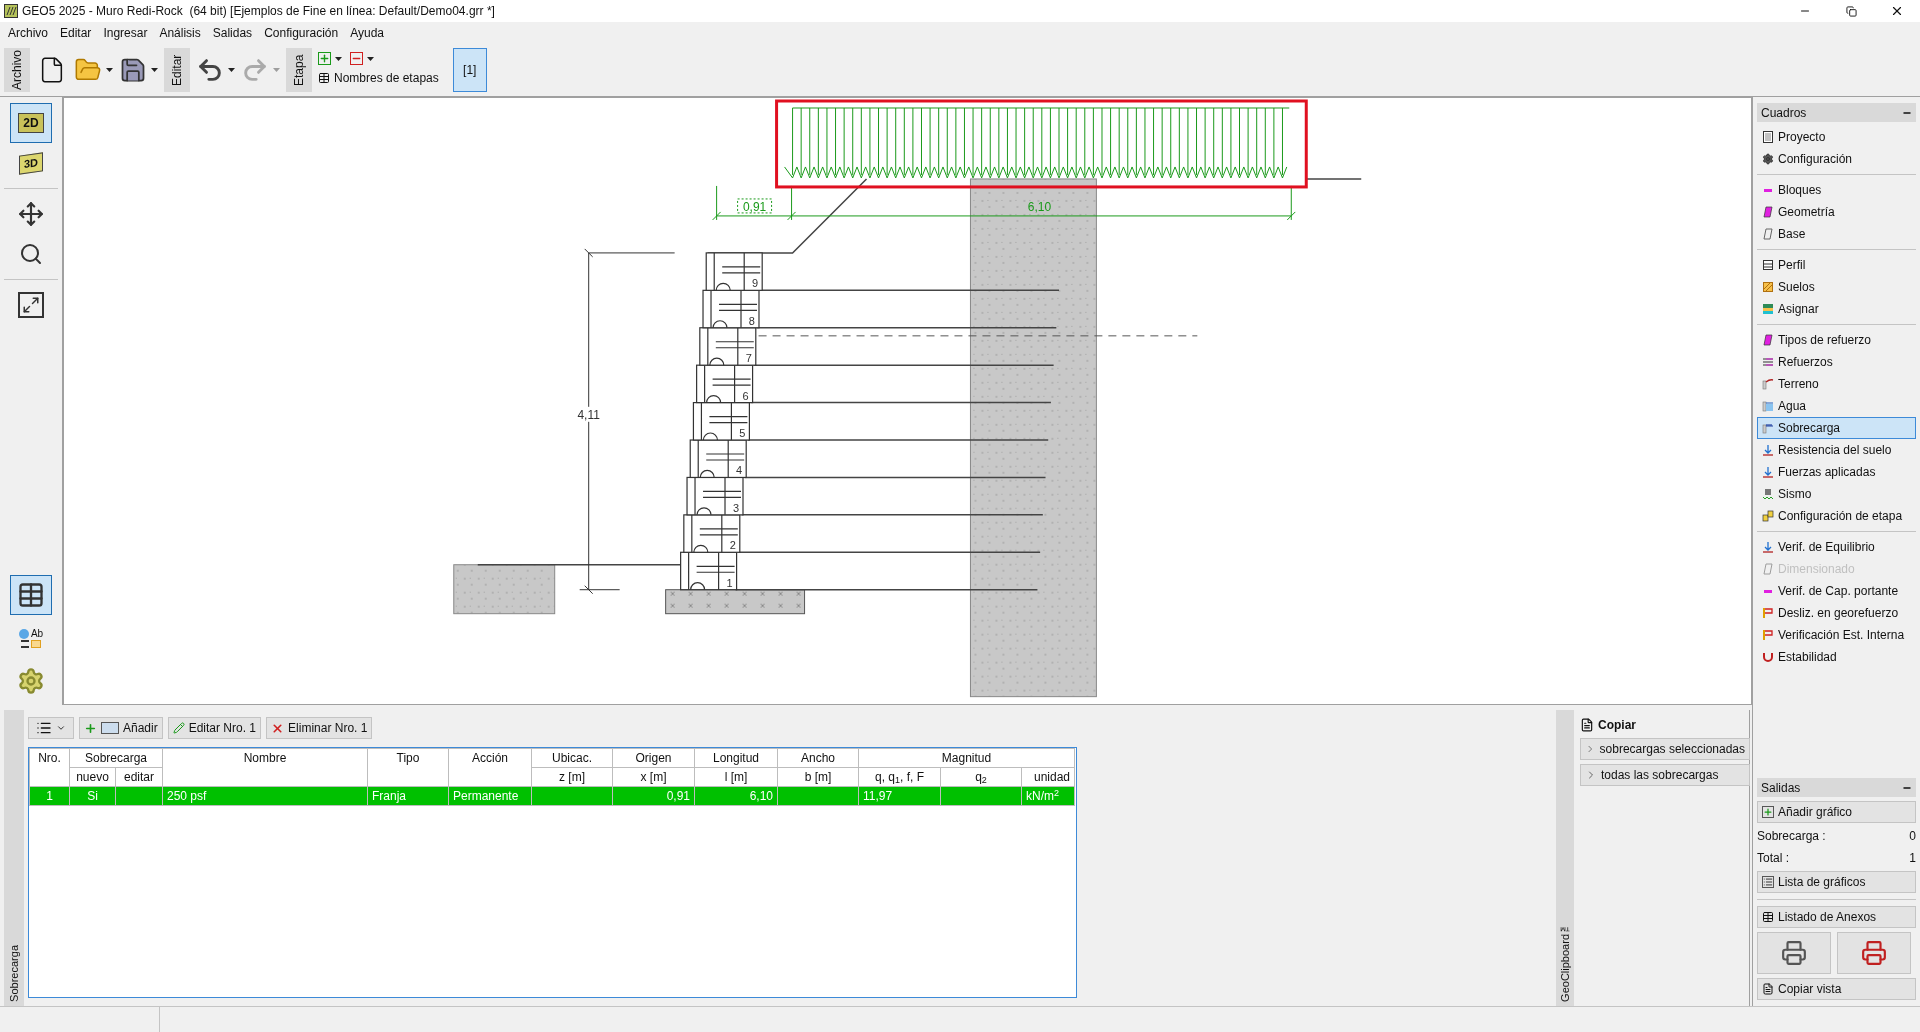  Describe the element at coordinates (76, 32) in the screenshot. I see `menu-item: Editar` at that location.